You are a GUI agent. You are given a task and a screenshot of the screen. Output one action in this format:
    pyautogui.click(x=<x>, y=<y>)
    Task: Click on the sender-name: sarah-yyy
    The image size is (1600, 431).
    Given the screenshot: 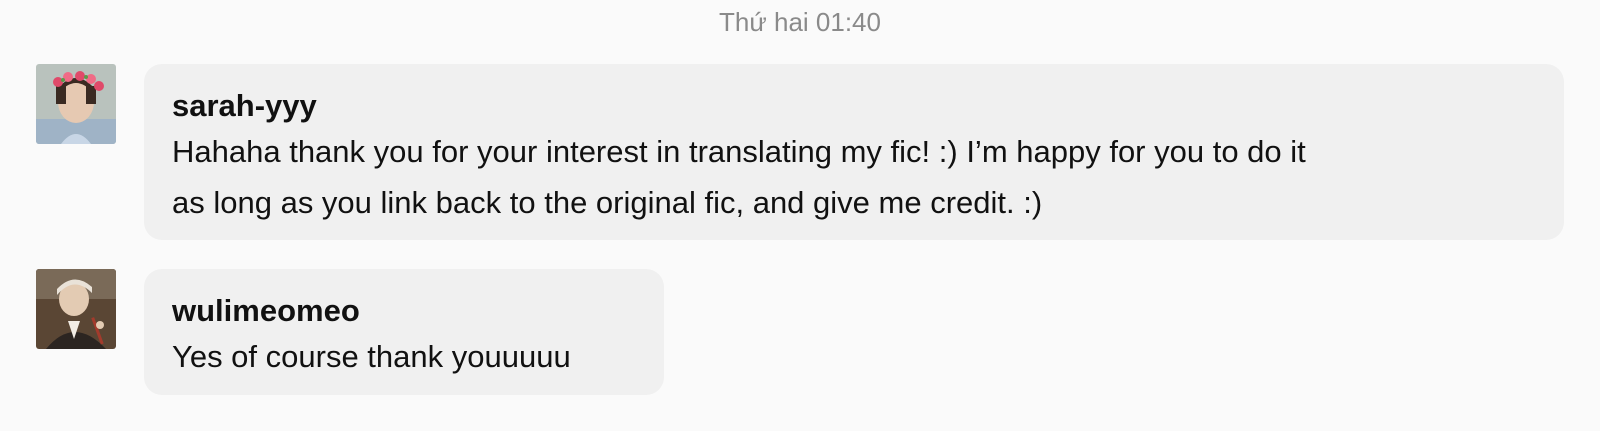 What is the action you would take?
    pyautogui.click(x=854, y=106)
    